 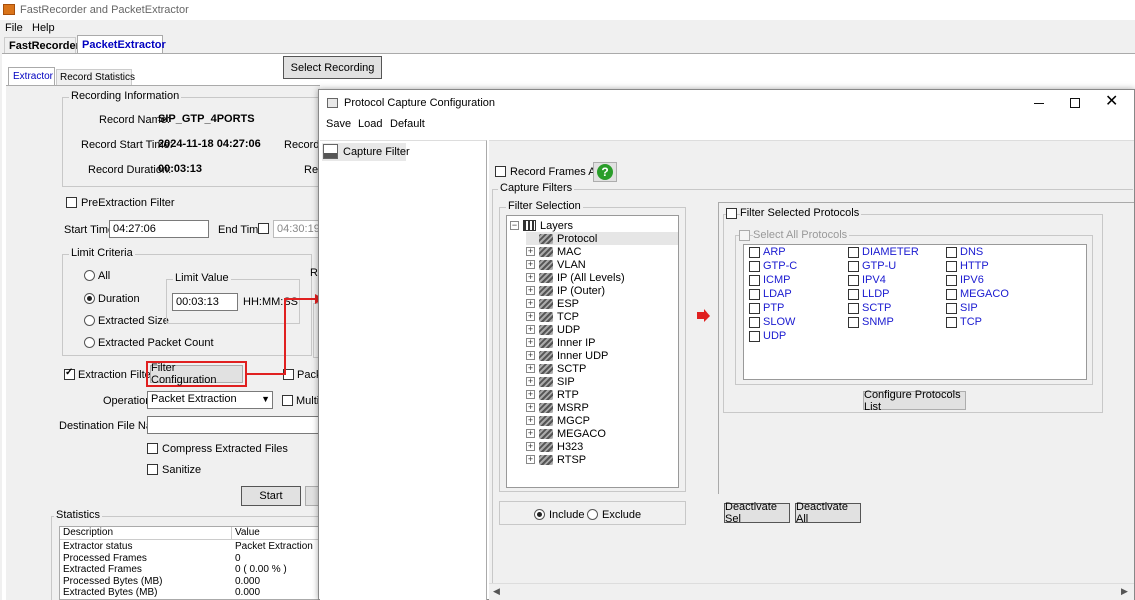 What do you see at coordinates (42, 45) in the screenshot?
I see `tab-fastrecorder: FastRecorder` at bounding box center [42, 45].